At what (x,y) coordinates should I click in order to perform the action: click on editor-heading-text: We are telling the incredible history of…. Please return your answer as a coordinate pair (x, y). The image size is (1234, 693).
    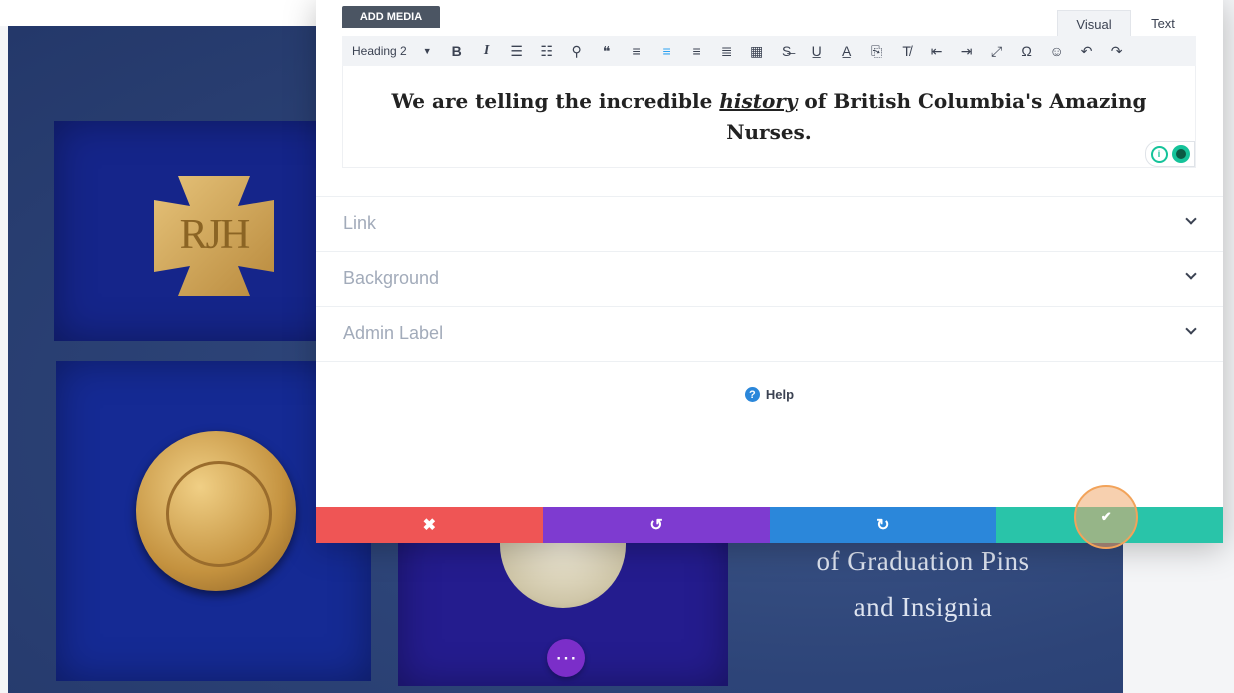
    Looking at the image, I should click on (769, 117).